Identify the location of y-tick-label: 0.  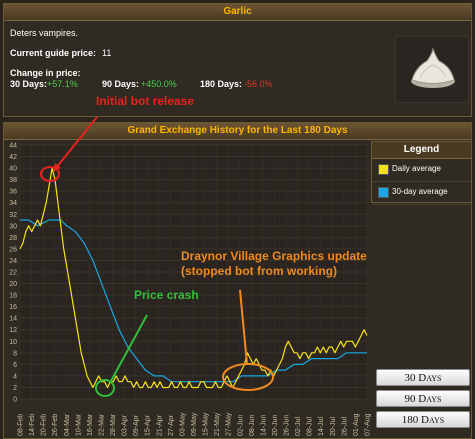
(15, 400).